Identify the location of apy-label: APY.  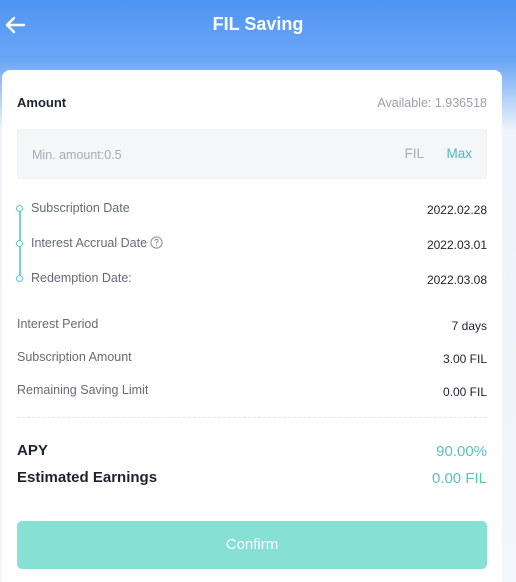
(32, 450).